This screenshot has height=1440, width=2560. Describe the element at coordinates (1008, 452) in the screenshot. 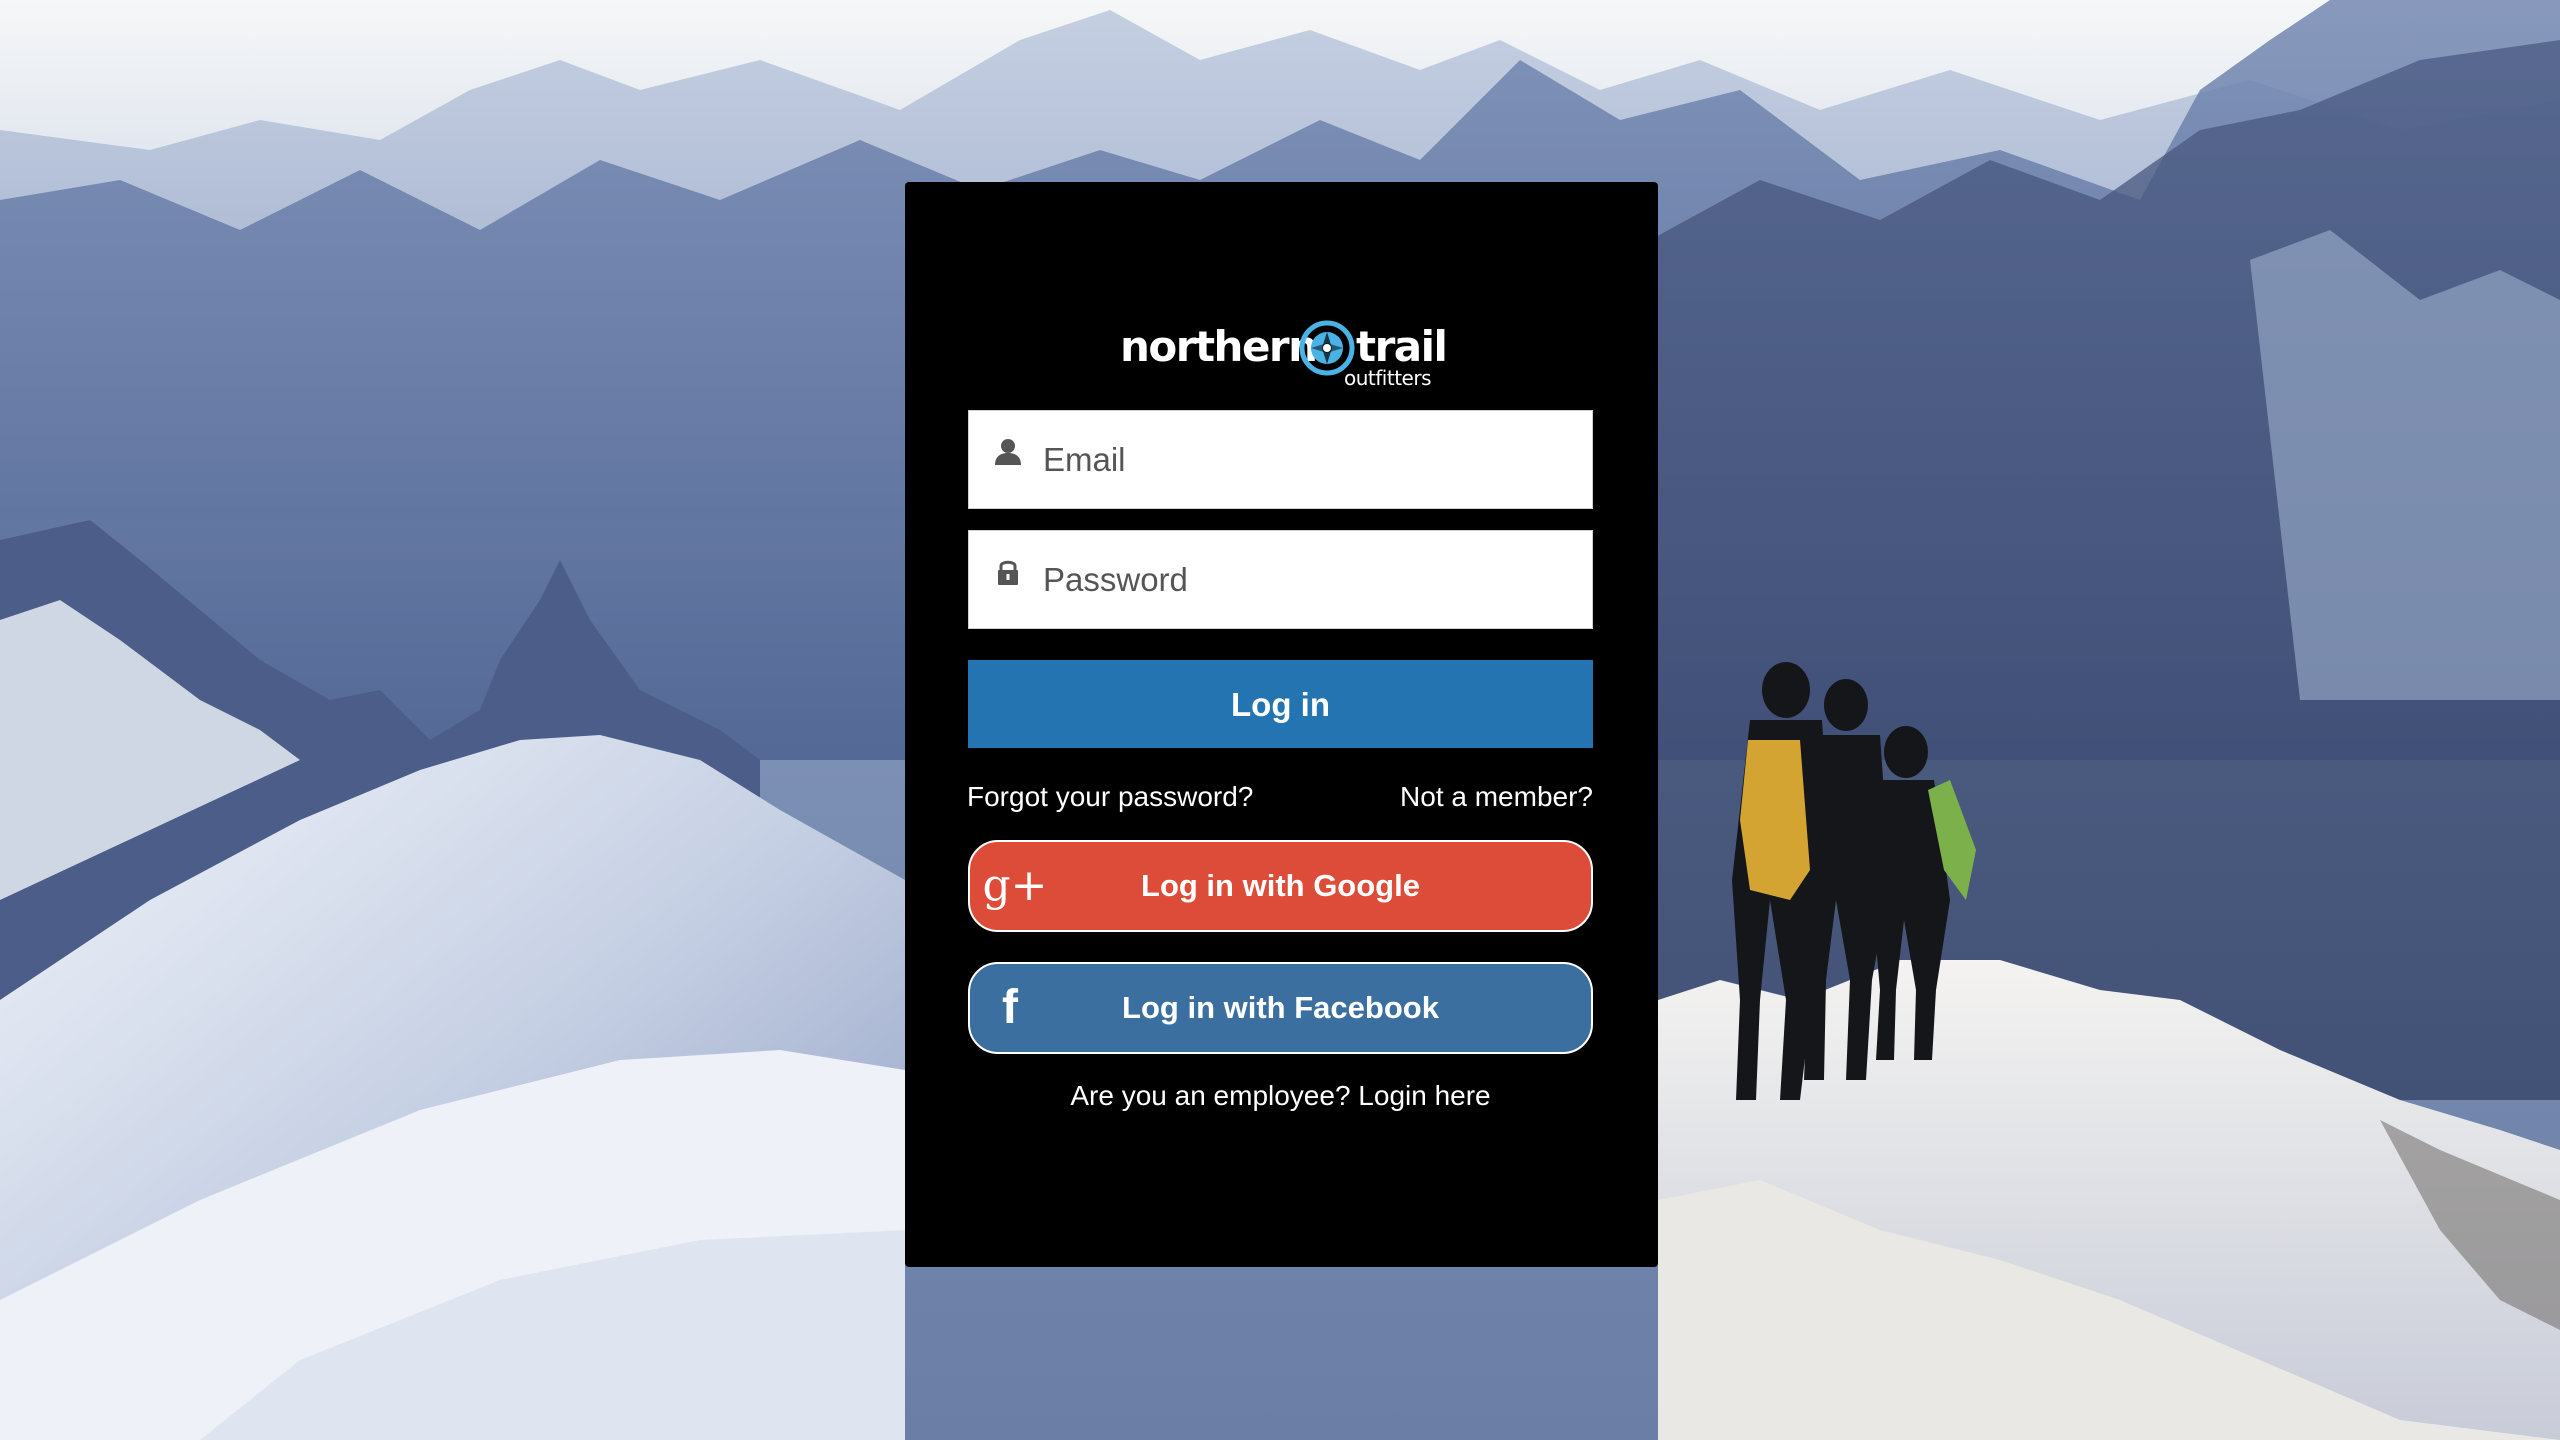

I see `user-icon` at that location.